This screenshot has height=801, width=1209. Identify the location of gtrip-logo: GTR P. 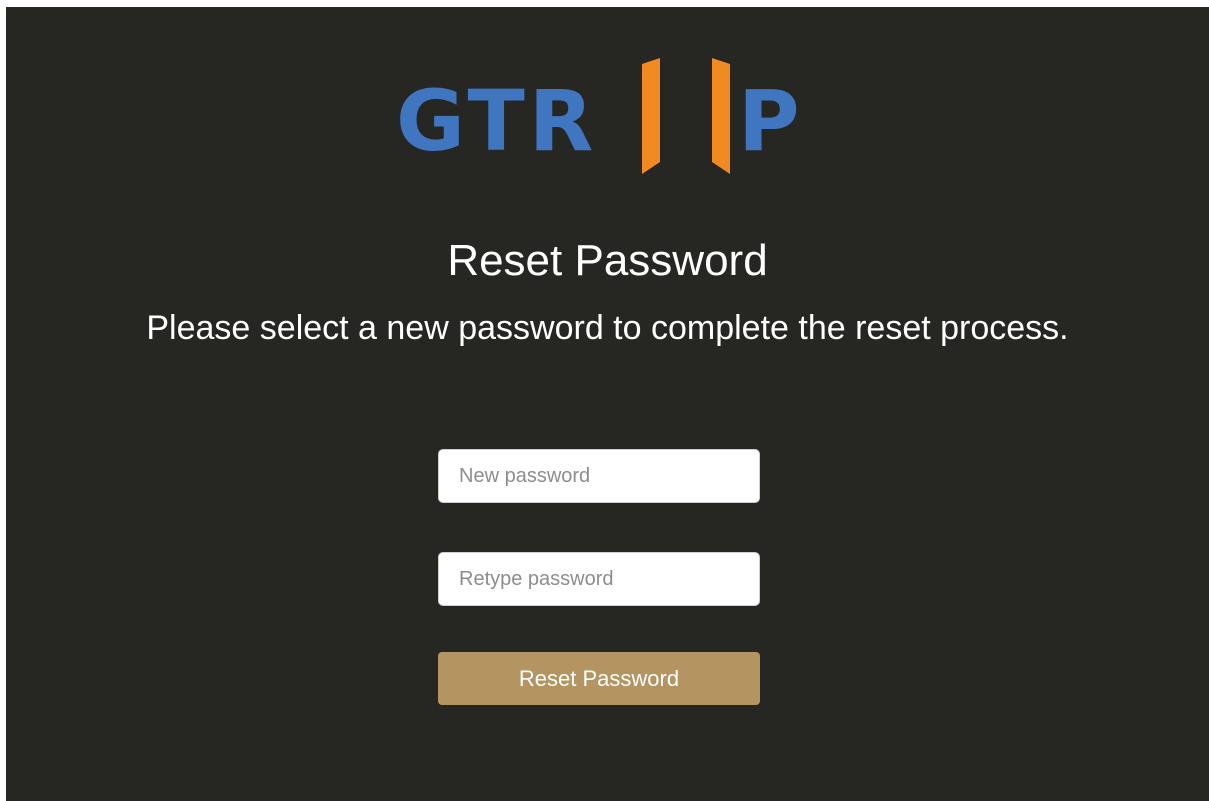
(600, 116).